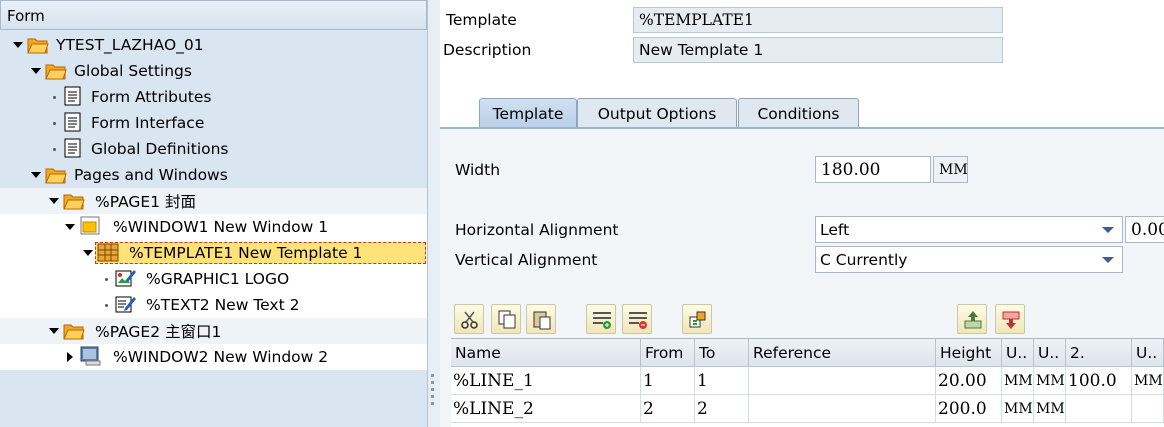 The width and height of the screenshot is (1164, 427). I want to click on detail-button, so click(697, 319).